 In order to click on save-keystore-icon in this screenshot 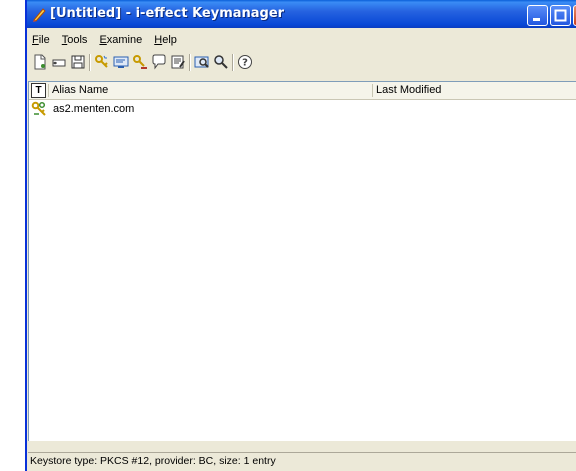, I will do `click(78, 62)`.